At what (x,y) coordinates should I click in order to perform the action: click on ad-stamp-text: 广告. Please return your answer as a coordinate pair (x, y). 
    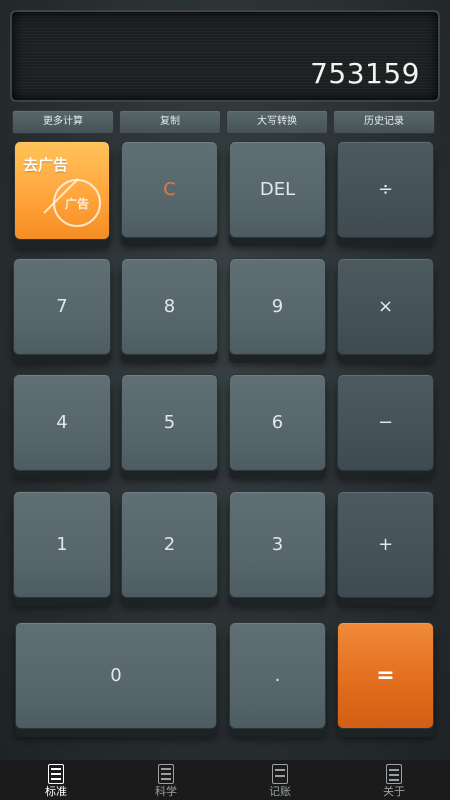
    Looking at the image, I should click on (76, 203).